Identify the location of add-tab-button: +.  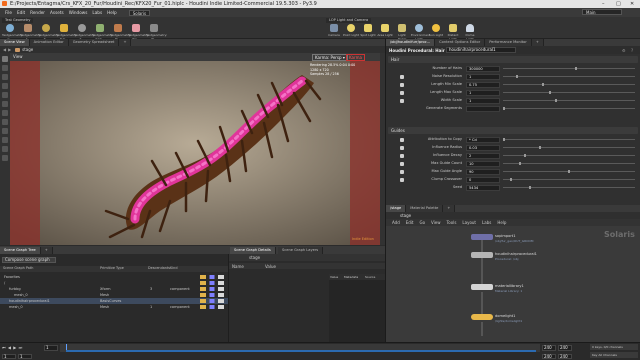
(125, 42).